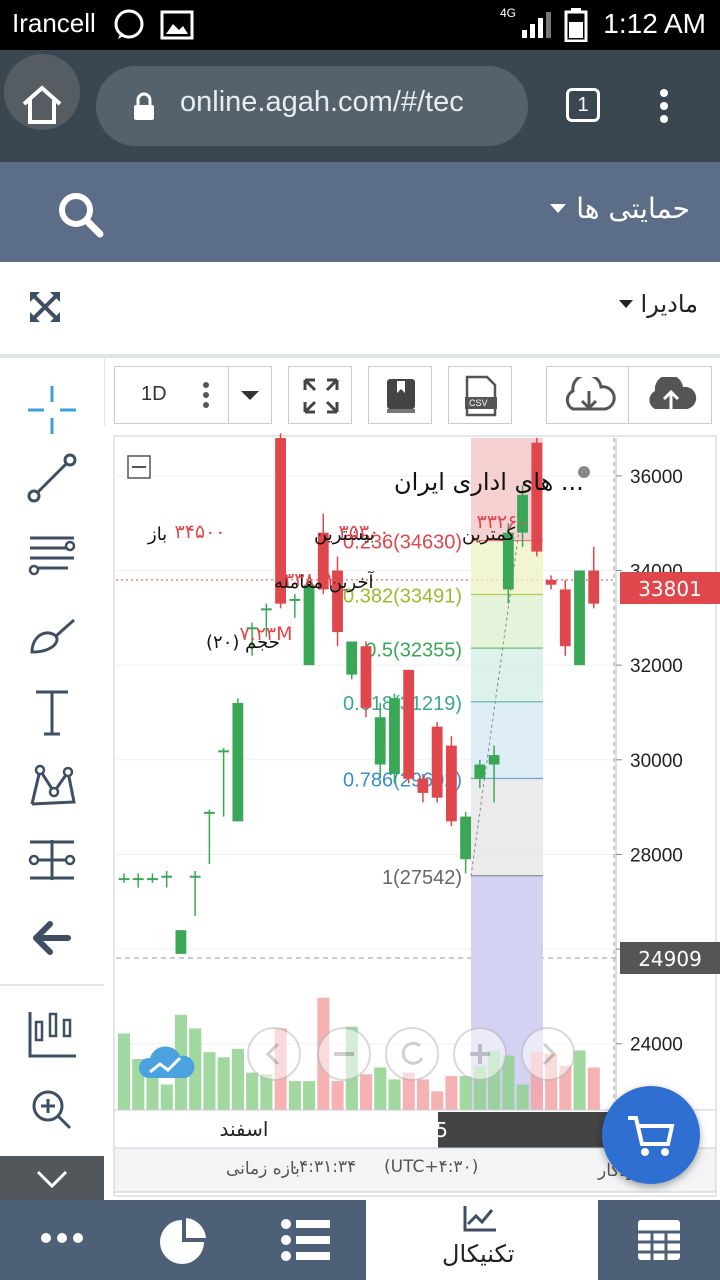 This screenshot has height=1280, width=720. What do you see at coordinates (52, 636) in the screenshot?
I see `brush-icon` at bounding box center [52, 636].